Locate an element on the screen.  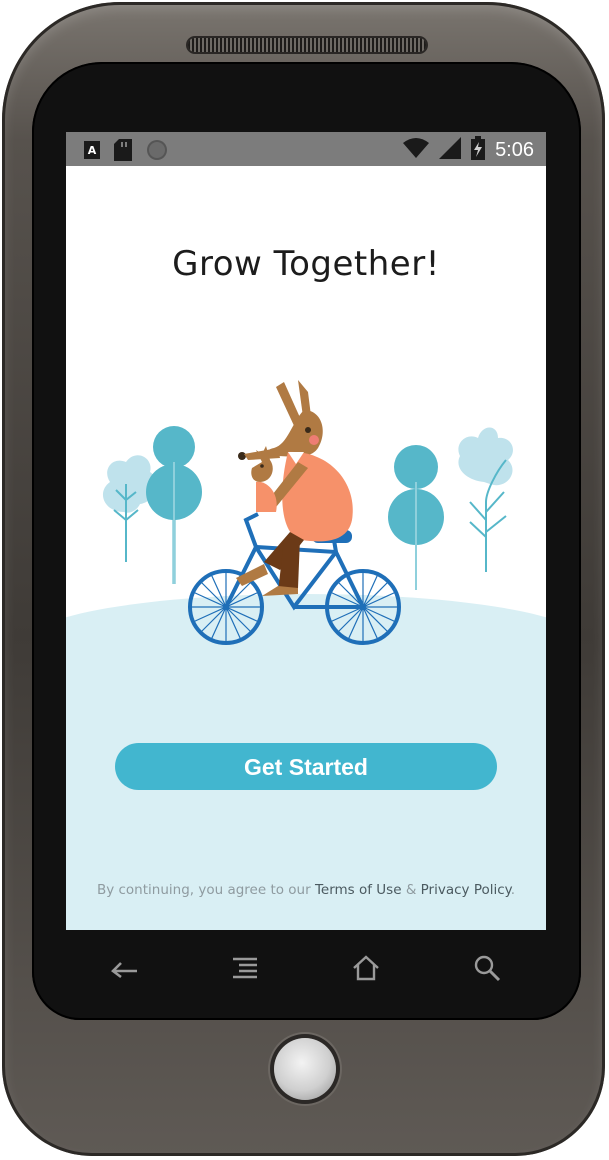
signal-icon is located at coordinates (450, 150).